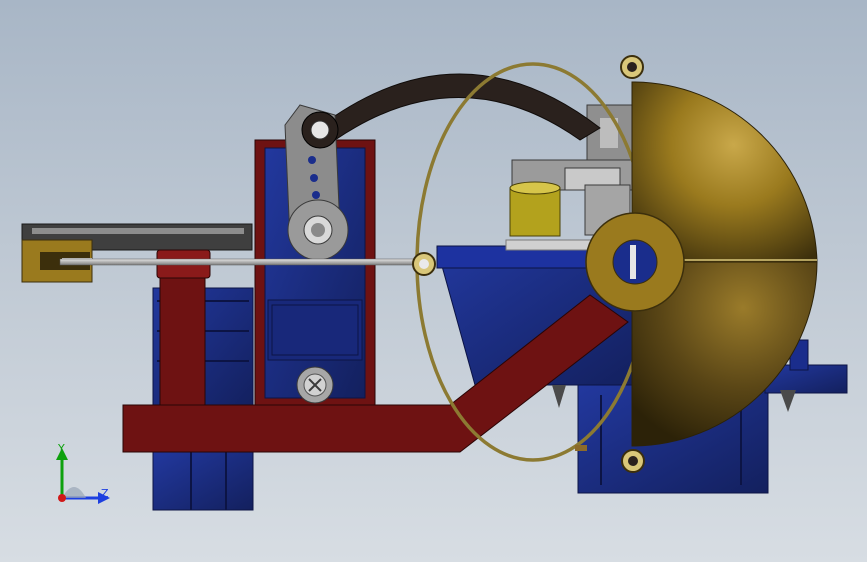  What do you see at coordinates (105, 493) in the screenshot?
I see `z-axis-label: Z` at bounding box center [105, 493].